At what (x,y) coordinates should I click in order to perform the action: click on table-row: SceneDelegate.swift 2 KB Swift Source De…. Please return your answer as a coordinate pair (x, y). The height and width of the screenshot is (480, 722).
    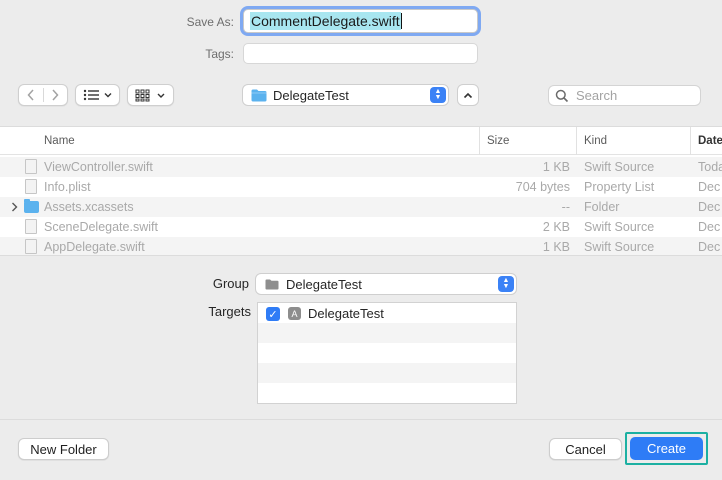
    Looking at the image, I should click on (361, 227).